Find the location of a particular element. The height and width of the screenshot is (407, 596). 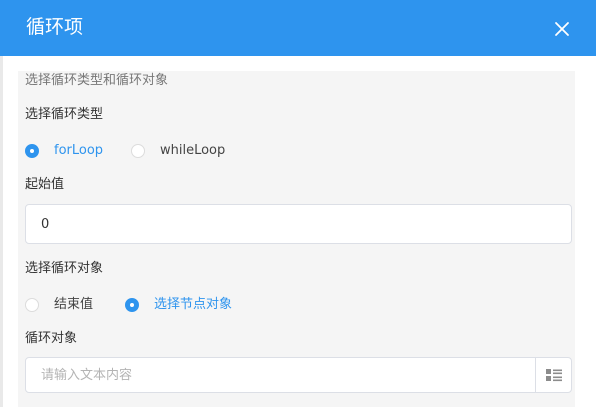

loop-object-select-button is located at coordinates (553, 375).